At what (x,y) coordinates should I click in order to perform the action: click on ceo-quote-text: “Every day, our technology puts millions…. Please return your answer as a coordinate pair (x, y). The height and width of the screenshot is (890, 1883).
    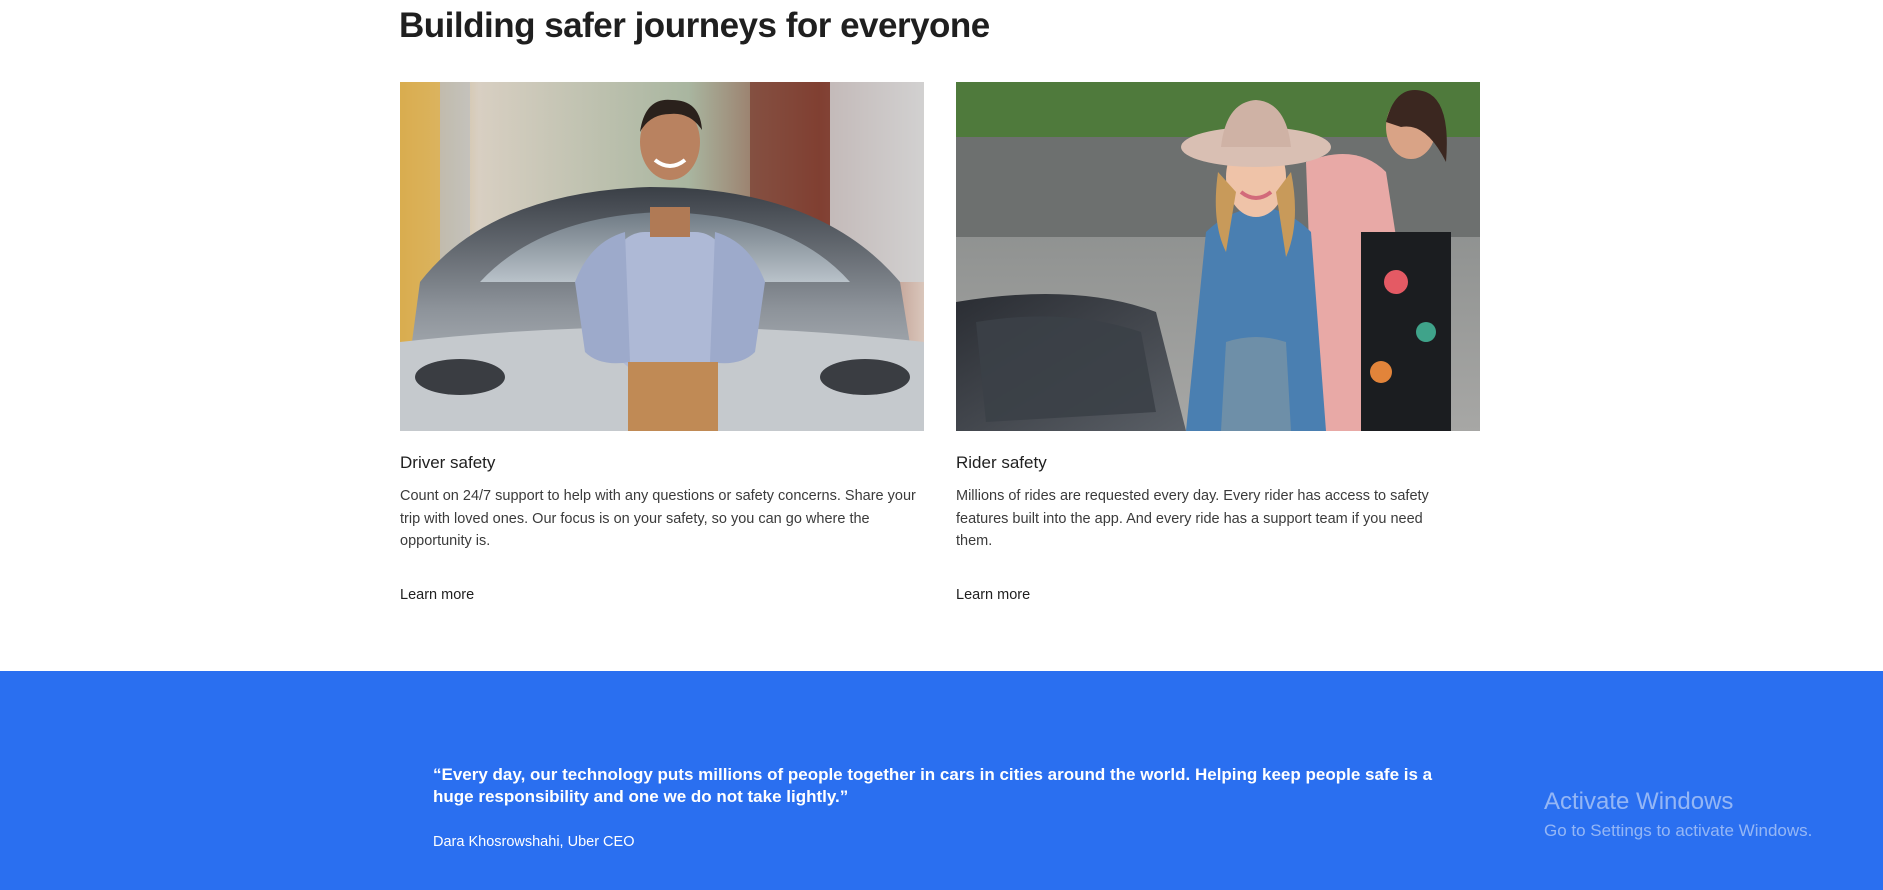
    Looking at the image, I should click on (933, 785).